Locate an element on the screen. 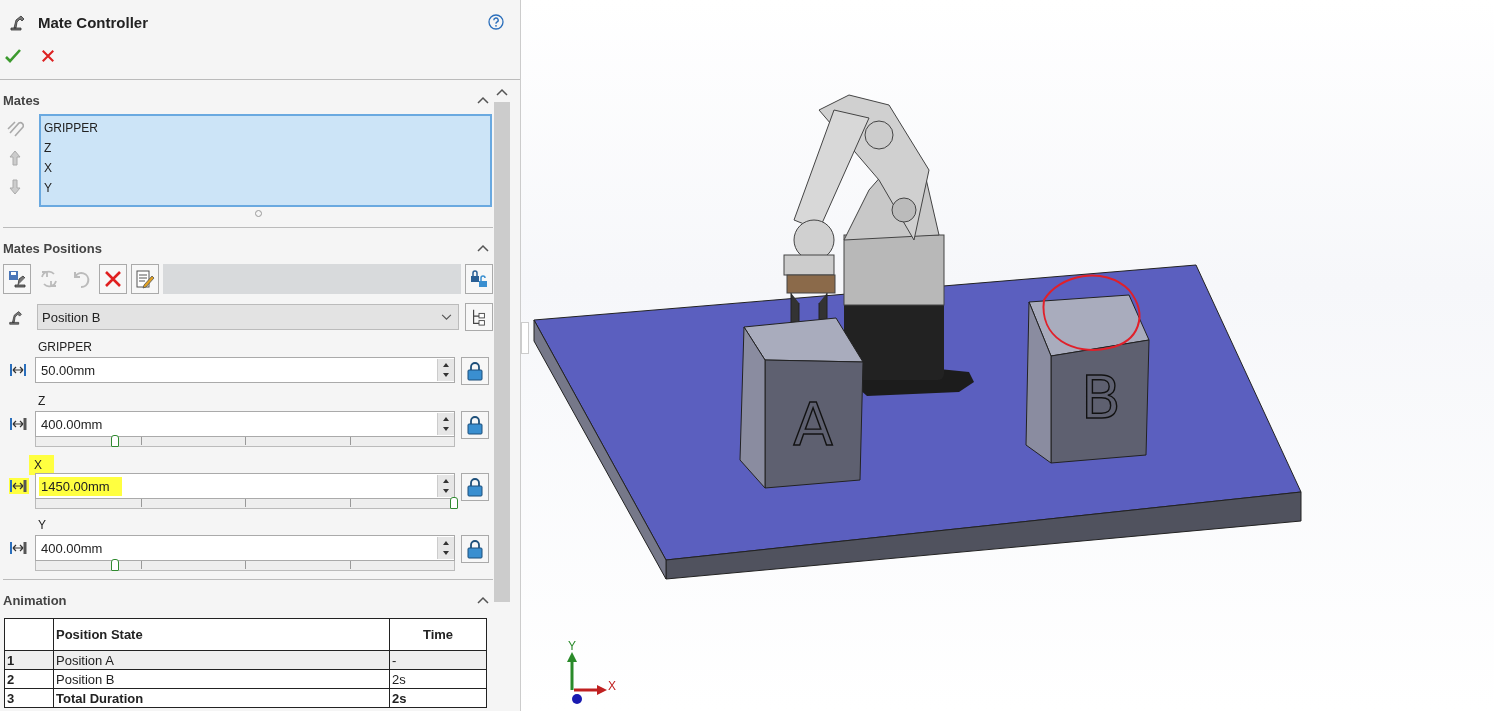 This screenshot has height=711, width=1494. block-letter: A is located at coordinates (813, 425).